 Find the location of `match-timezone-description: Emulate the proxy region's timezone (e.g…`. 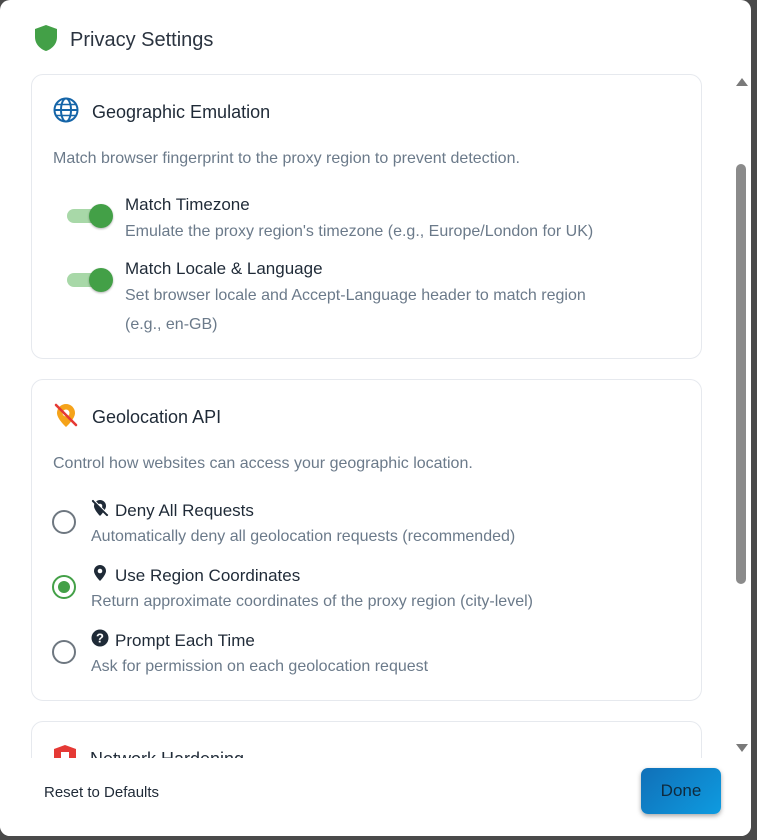

match-timezone-description: Emulate the proxy region's timezone (e.g… is located at coordinates (359, 231).